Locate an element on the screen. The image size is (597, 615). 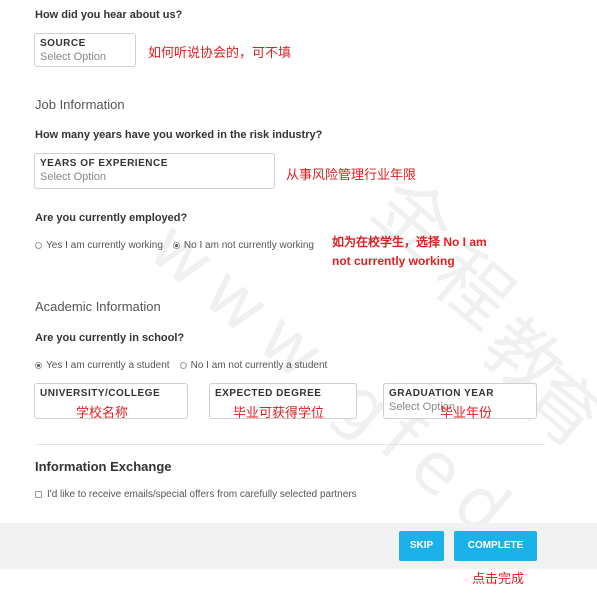
exchange-title: Information Exchange is located at coordinates (103, 466).